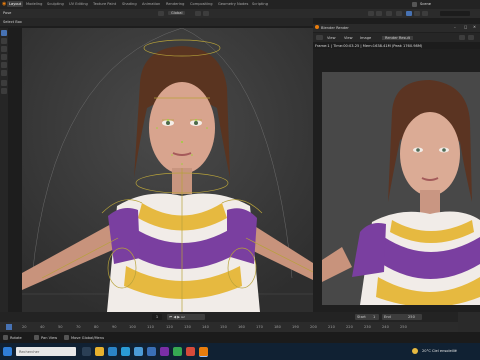 The image size is (480, 360). Describe the element at coordinates (277, 327) in the screenshot. I see `frame-number: 180` at that location.